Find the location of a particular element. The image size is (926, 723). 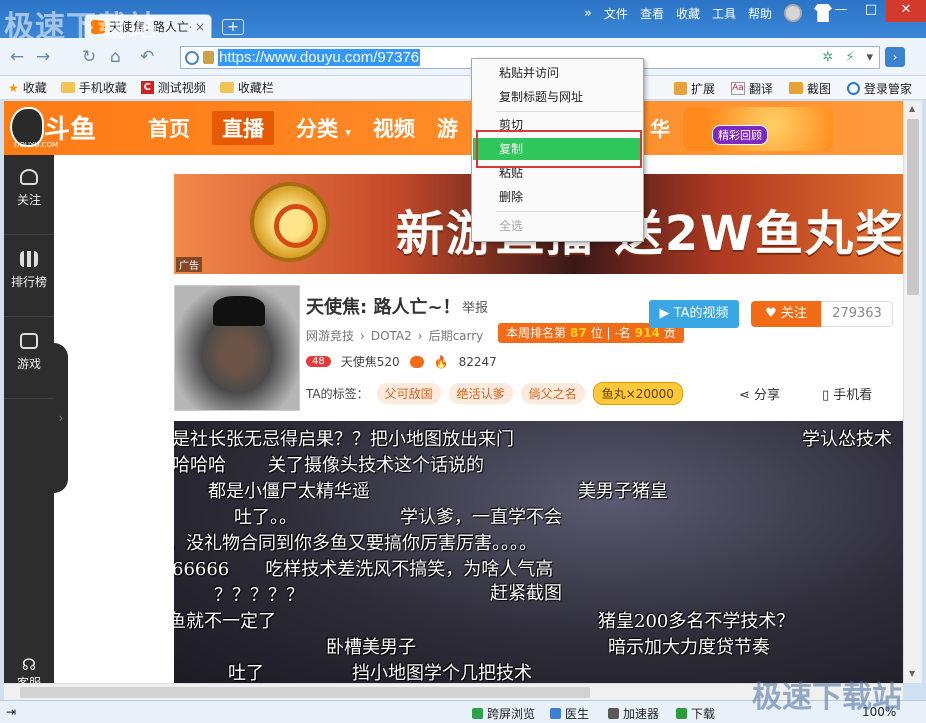

sidebar-toggle-icon: ⇥ is located at coordinates (11, 712).